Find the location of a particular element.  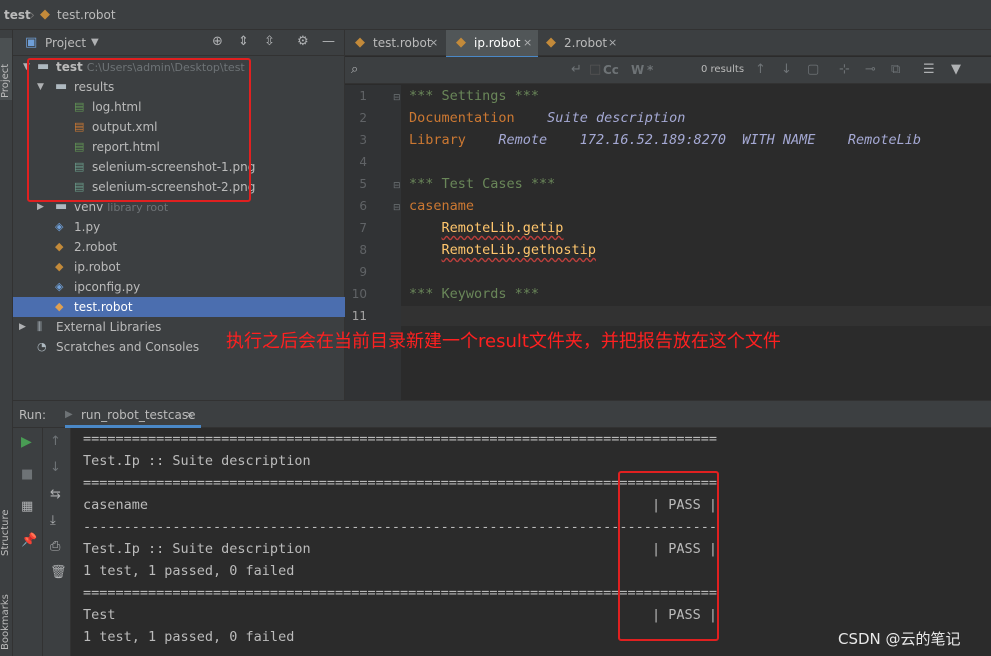

soft-wrap-icon: ⇆ is located at coordinates (55, 495).